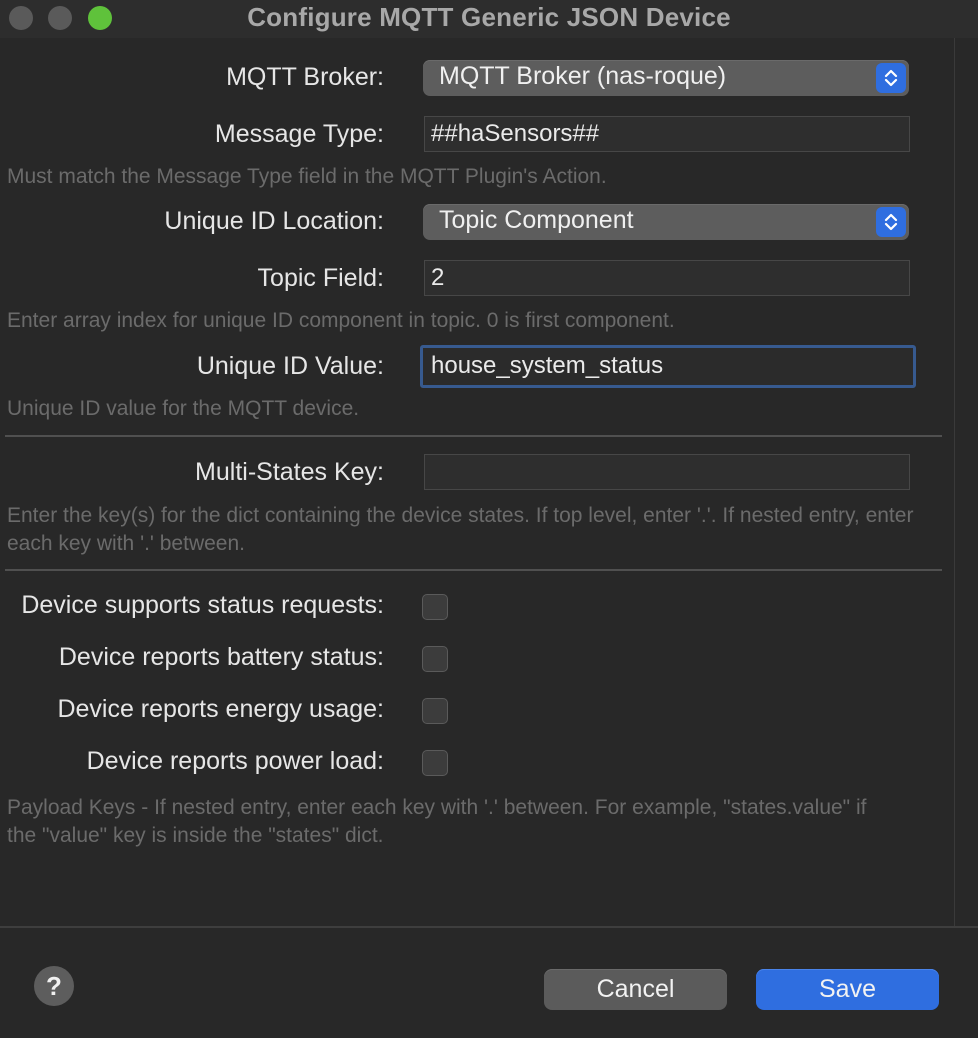  I want to click on multi-states-input, so click(667, 472).